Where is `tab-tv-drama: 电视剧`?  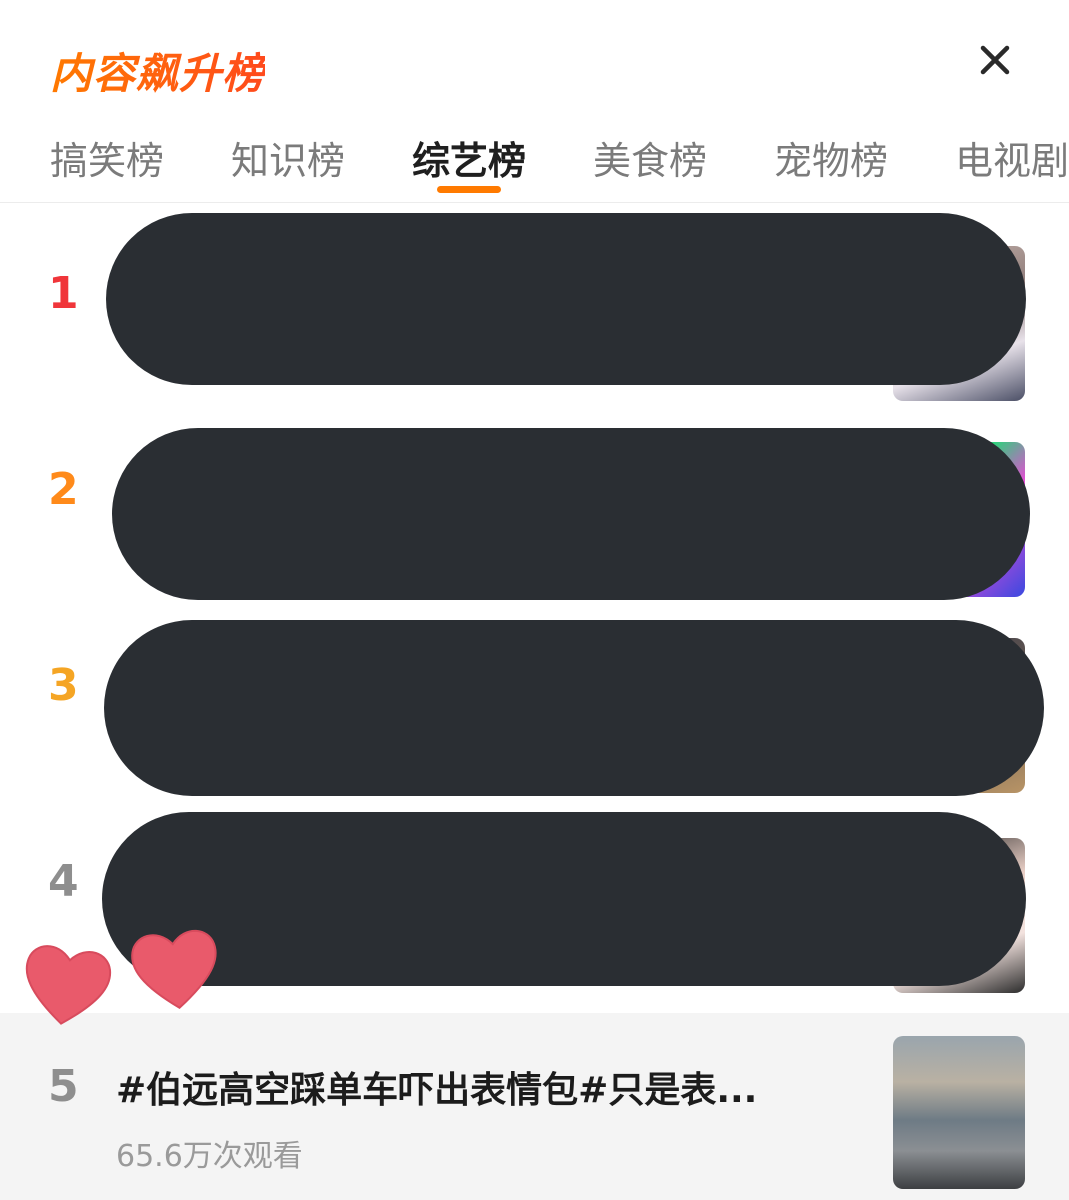
tab-tv-drama: 电视剧 is located at coordinates (1012, 157).